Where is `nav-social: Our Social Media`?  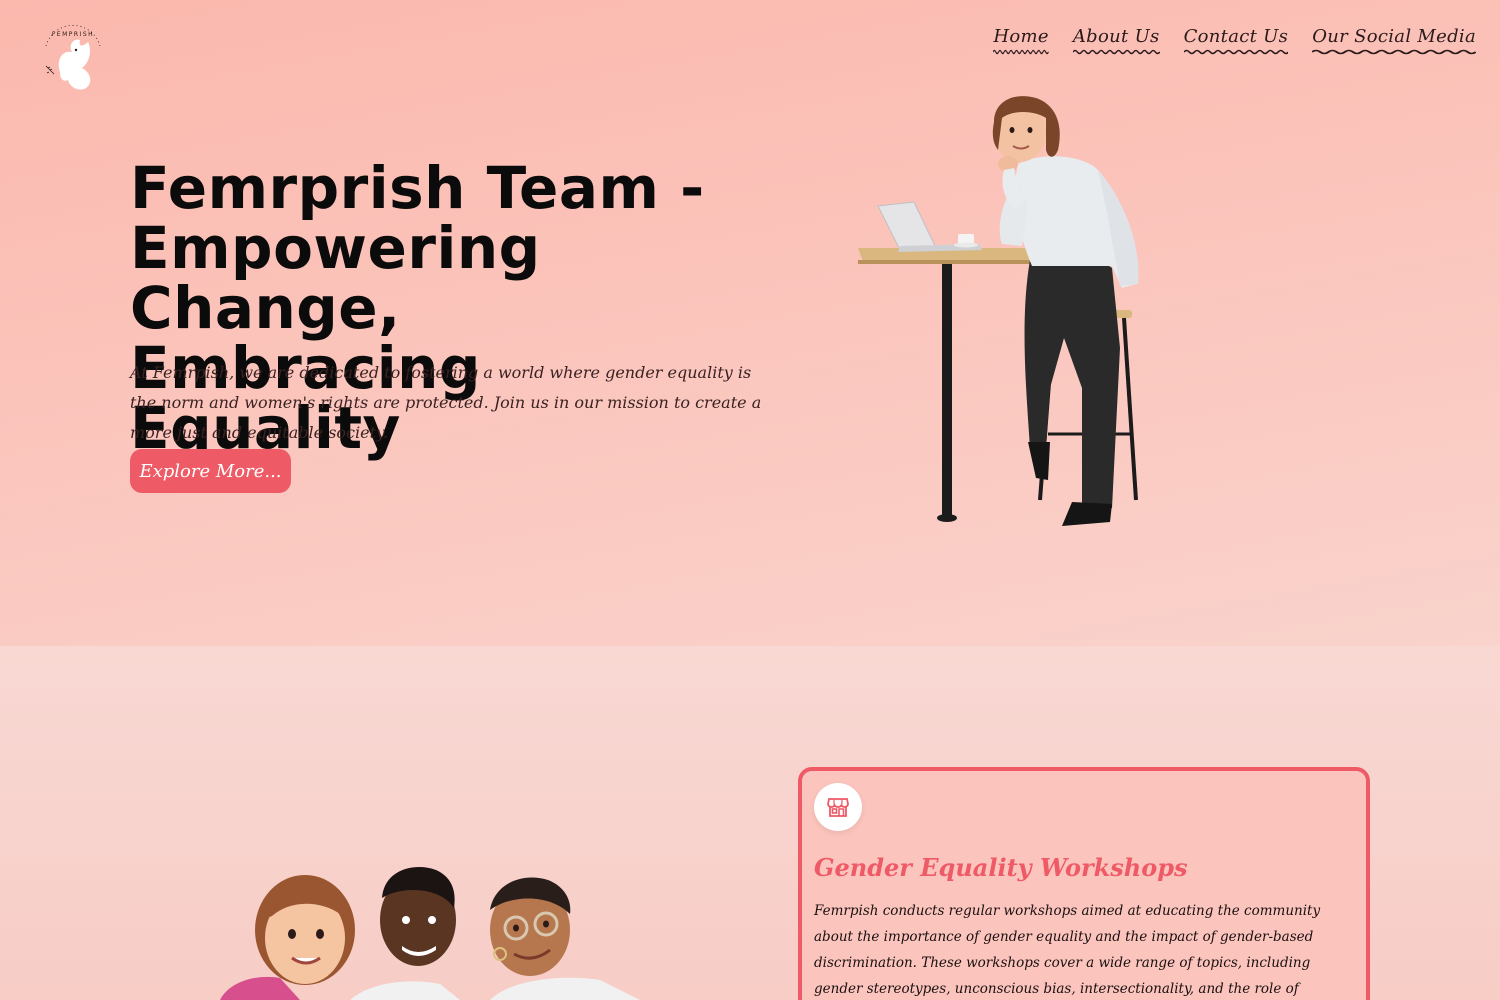 nav-social: Our Social Media is located at coordinates (1394, 40).